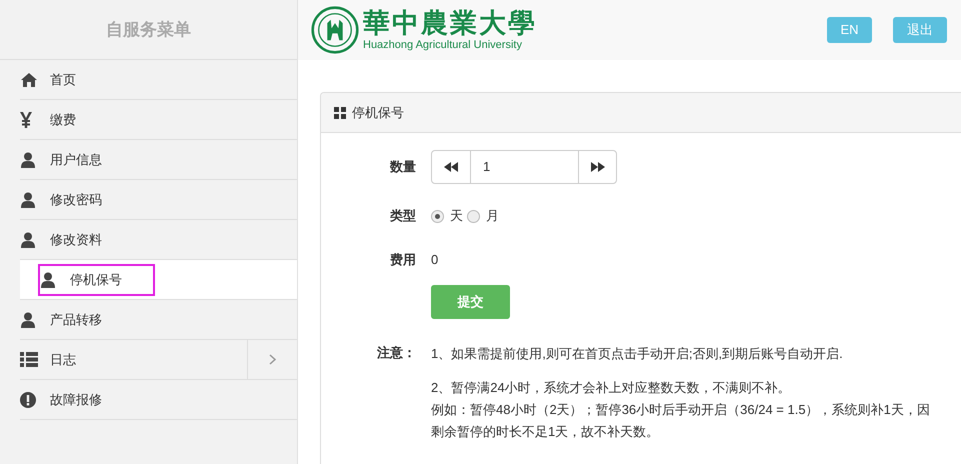 This screenshot has height=464, width=961. I want to click on sidebar-title: 自服务菜单, so click(148, 29).